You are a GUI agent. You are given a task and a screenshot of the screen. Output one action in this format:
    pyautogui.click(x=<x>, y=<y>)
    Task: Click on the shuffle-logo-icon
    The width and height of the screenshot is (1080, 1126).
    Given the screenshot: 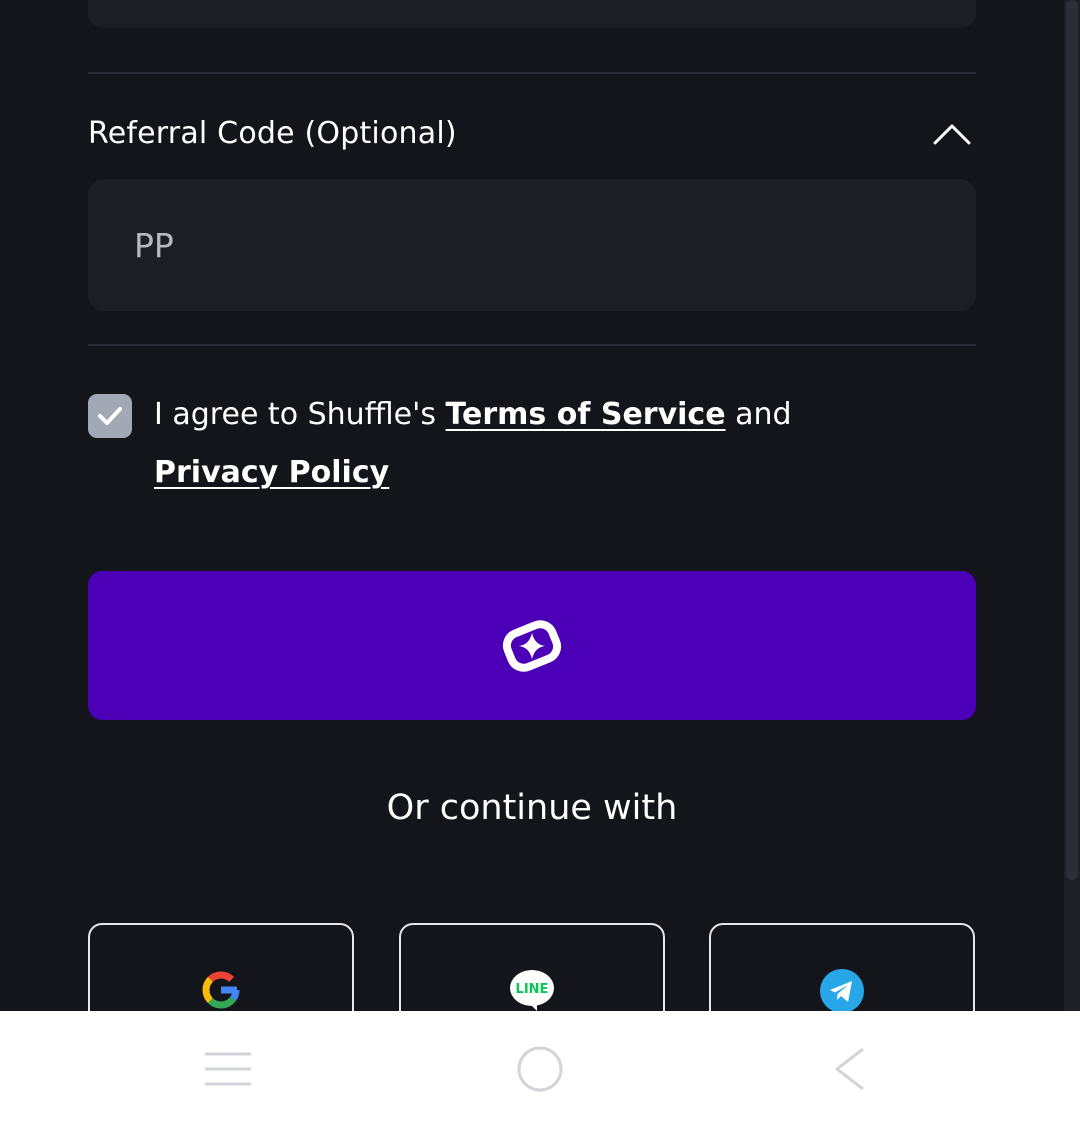 What is the action you would take?
    pyautogui.click(x=532, y=645)
    